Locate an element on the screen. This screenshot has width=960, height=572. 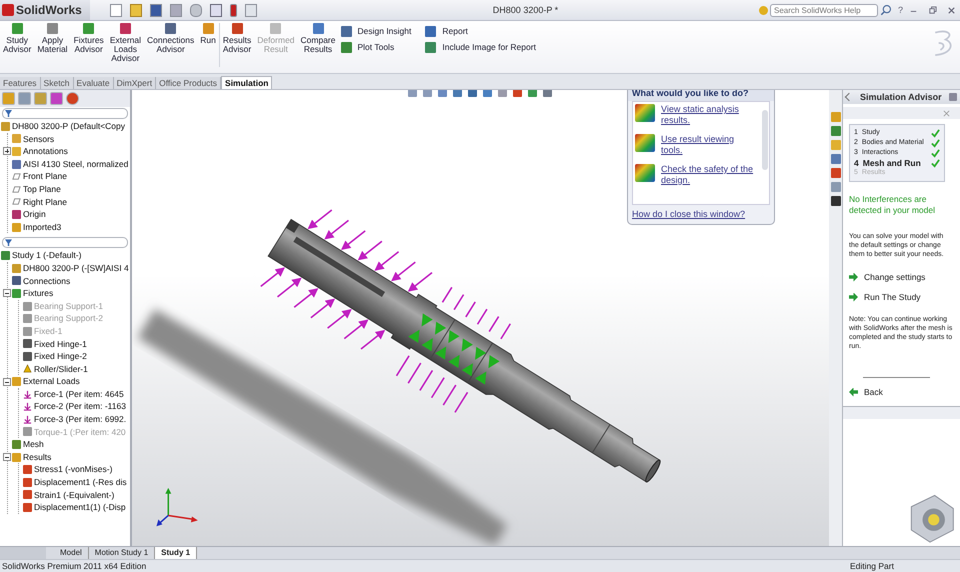
action-link: Change settings is located at coordinates (895, 277).